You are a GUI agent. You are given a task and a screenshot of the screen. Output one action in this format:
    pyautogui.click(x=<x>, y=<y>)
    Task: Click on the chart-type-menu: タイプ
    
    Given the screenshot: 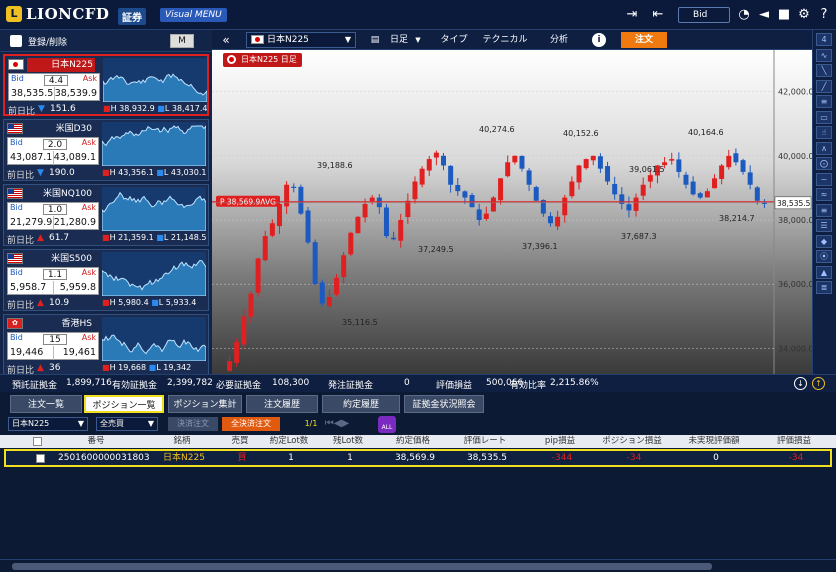 What is the action you would take?
    pyautogui.click(x=454, y=40)
    